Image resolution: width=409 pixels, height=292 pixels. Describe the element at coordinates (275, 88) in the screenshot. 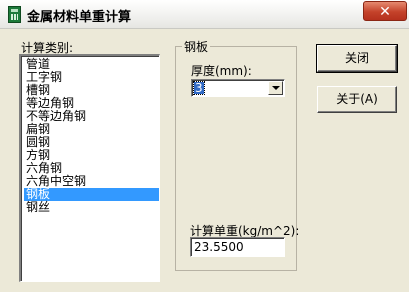

I see `chevron-down-icon` at that location.